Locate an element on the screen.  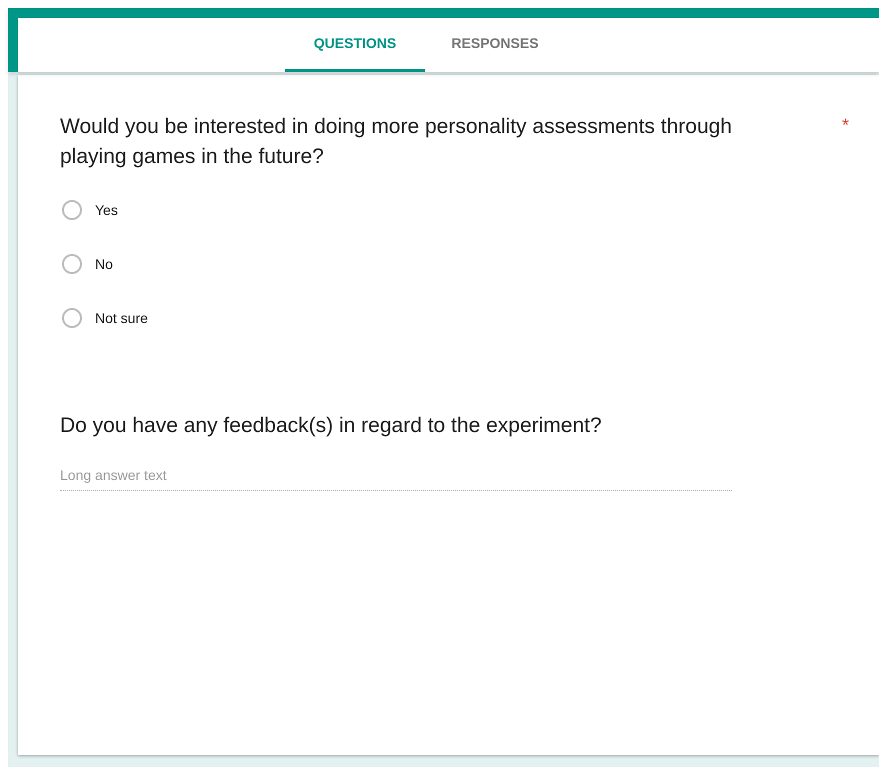
option-label: Not sure is located at coordinates (121, 318).